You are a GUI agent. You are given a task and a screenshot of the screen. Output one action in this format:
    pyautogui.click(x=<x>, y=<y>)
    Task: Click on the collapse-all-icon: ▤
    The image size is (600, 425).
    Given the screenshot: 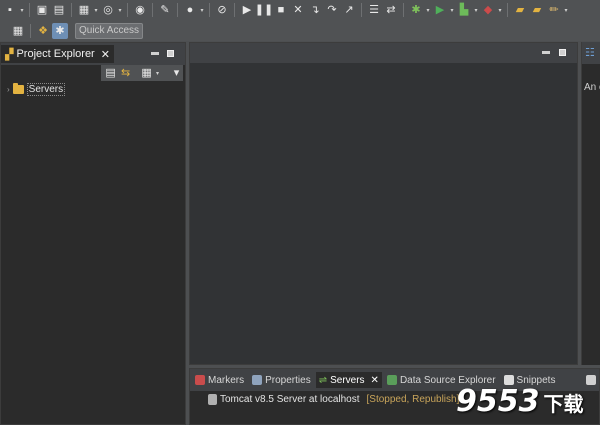 What is the action you would take?
    pyautogui.click(x=110, y=73)
    